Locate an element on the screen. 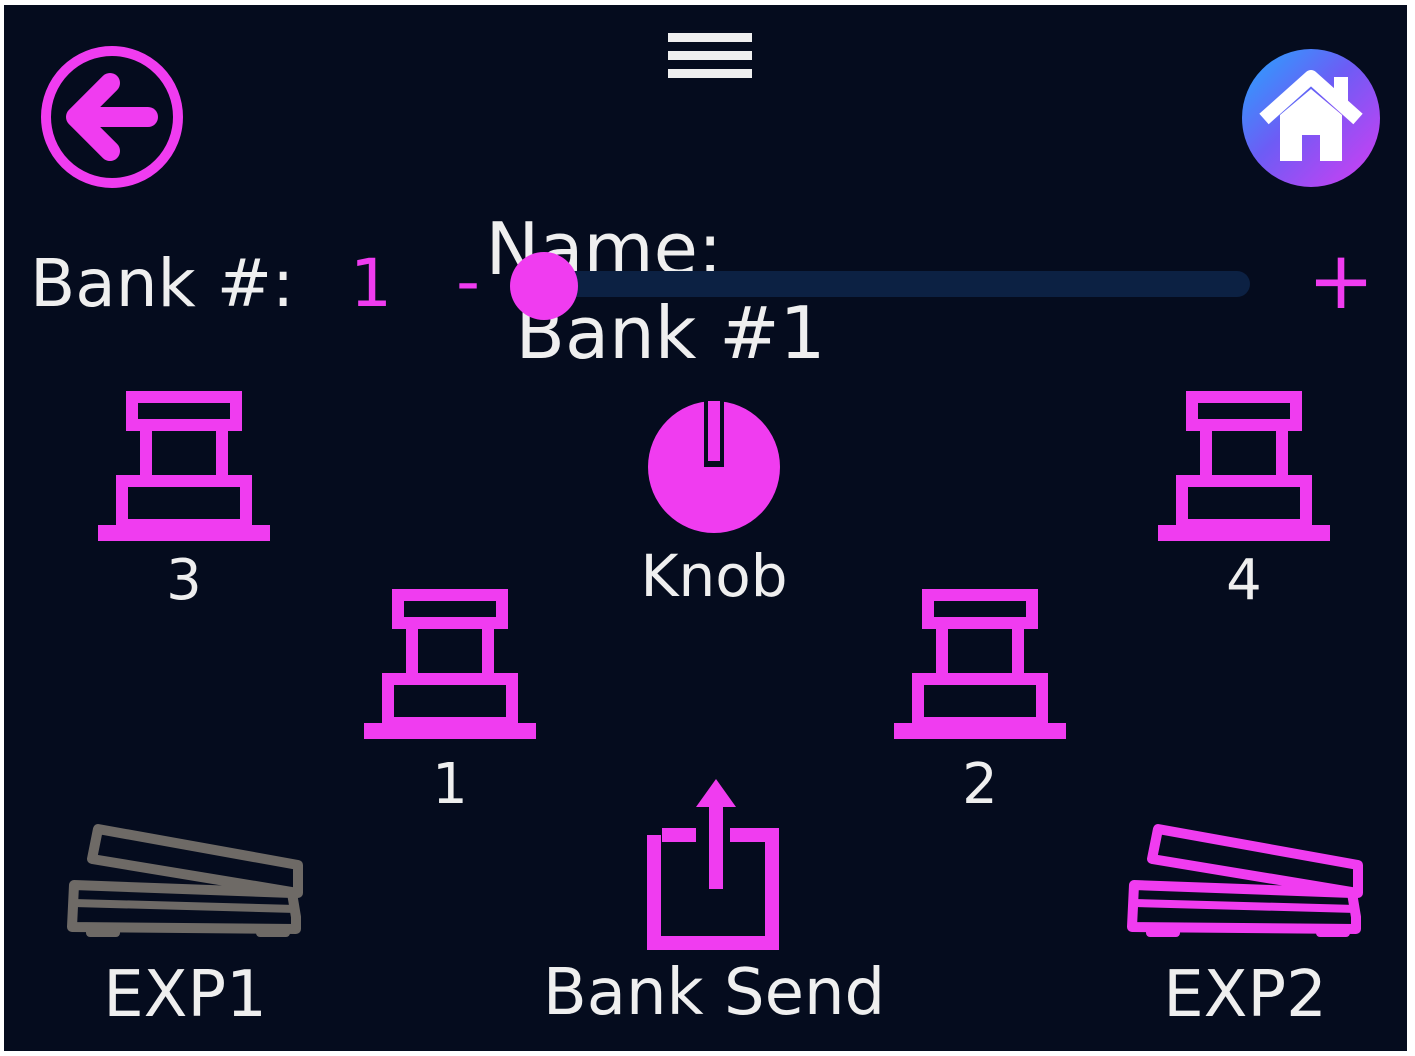 This screenshot has width=1415, height=1056. footswitch-3: 3 is located at coordinates (184, 502).